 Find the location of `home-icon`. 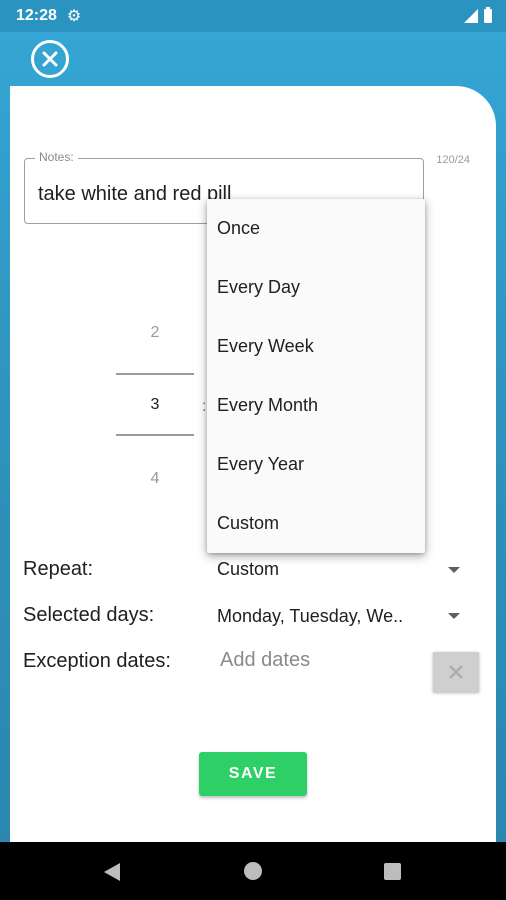

home-icon is located at coordinates (253, 871).